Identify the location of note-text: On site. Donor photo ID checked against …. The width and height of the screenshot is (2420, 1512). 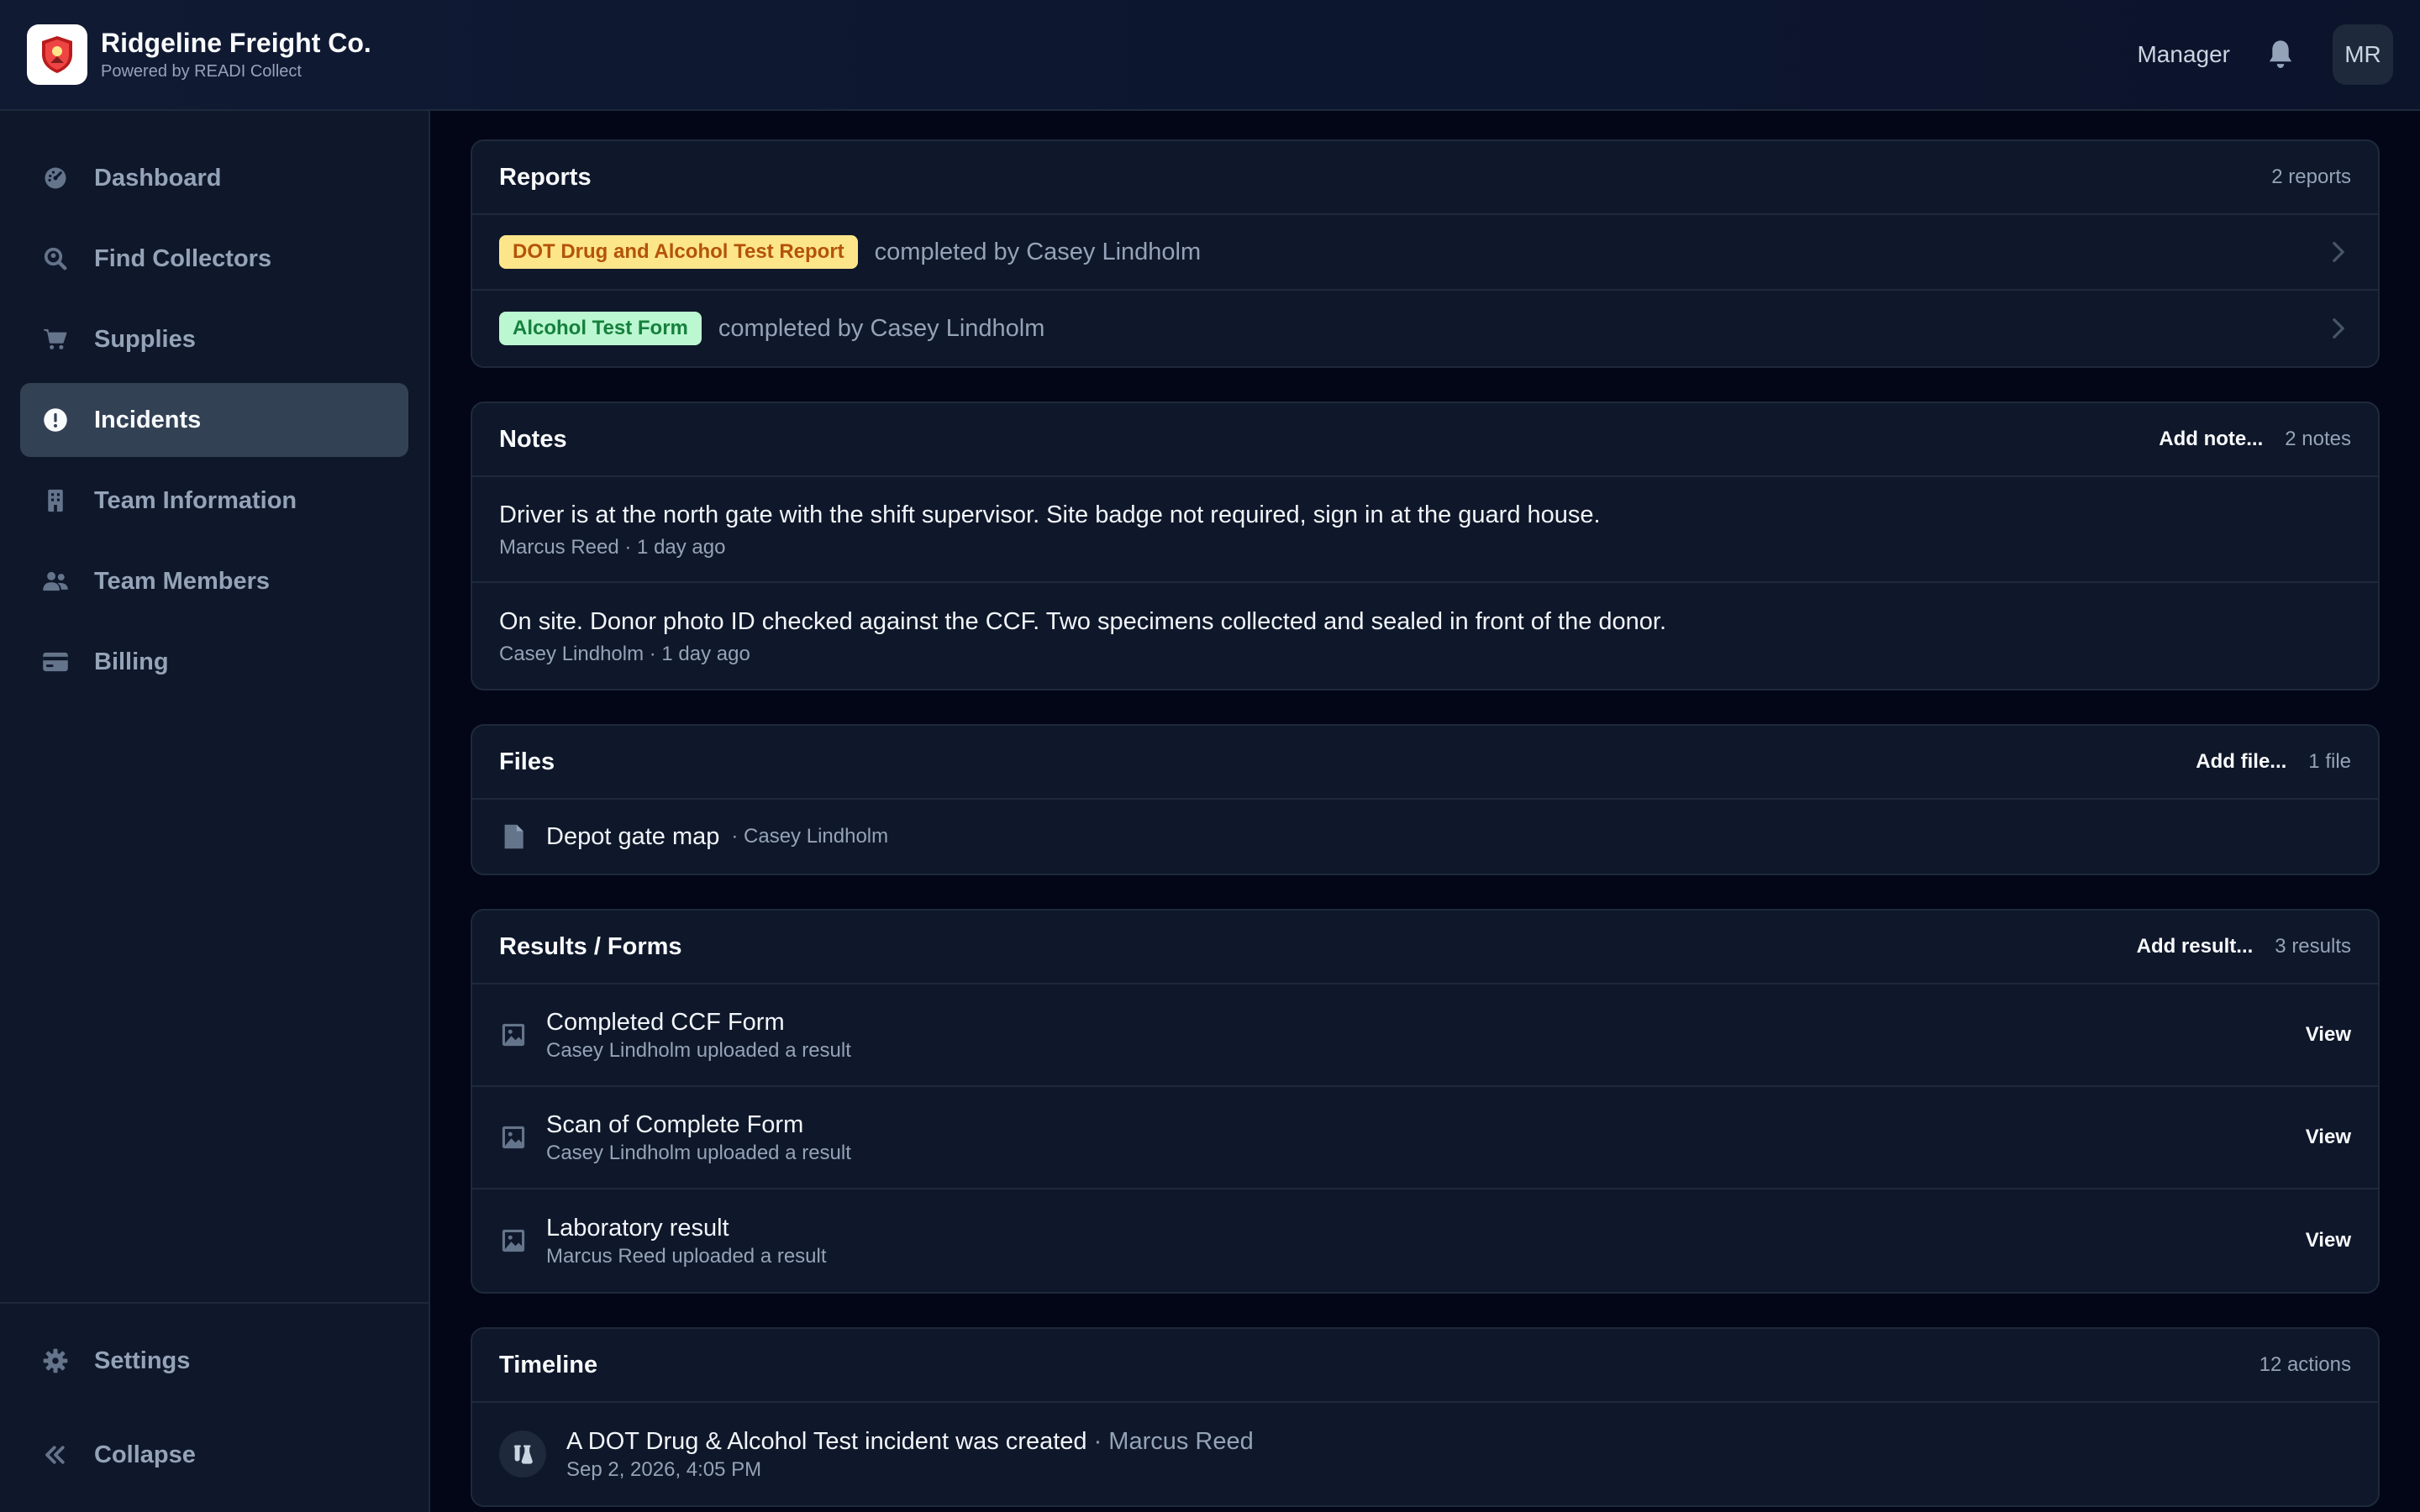
(1083, 621).